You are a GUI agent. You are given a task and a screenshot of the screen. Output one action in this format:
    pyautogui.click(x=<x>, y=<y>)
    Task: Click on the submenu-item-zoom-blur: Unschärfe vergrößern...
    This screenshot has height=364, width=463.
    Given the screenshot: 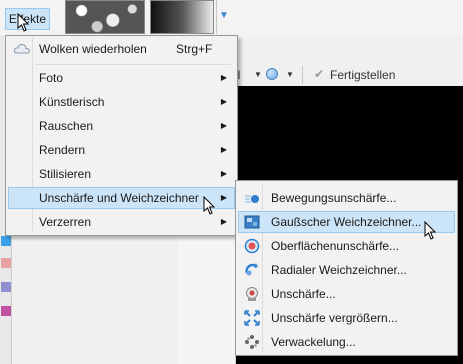 What is the action you would take?
    pyautogui.click(x=346, y=318)
    